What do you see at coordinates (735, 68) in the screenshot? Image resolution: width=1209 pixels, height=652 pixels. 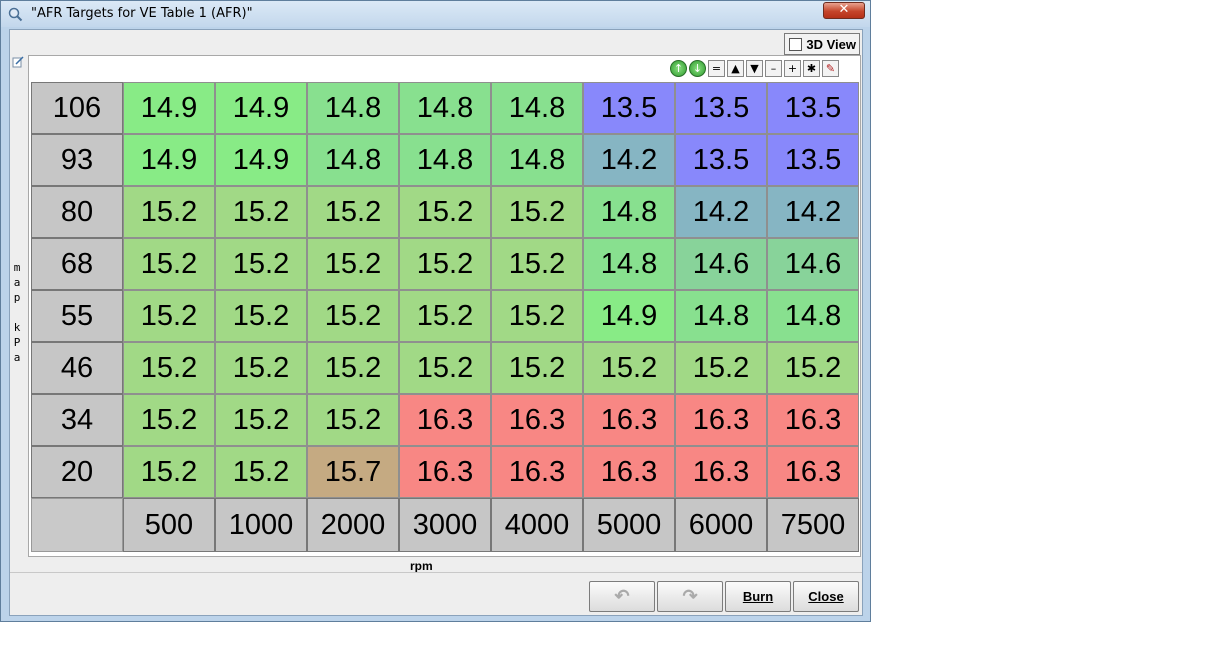 I see `increase-button: ▲` at bounding box center [735, 68].